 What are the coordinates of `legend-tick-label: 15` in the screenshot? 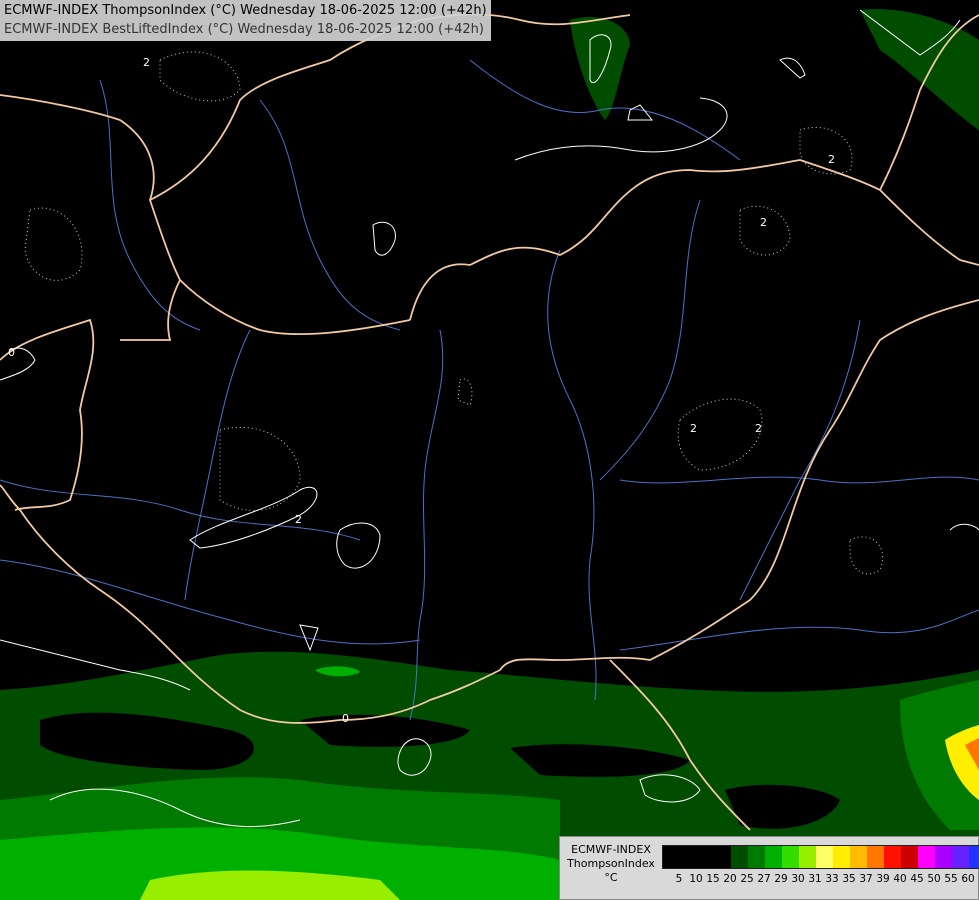 It's located at (713, 879).